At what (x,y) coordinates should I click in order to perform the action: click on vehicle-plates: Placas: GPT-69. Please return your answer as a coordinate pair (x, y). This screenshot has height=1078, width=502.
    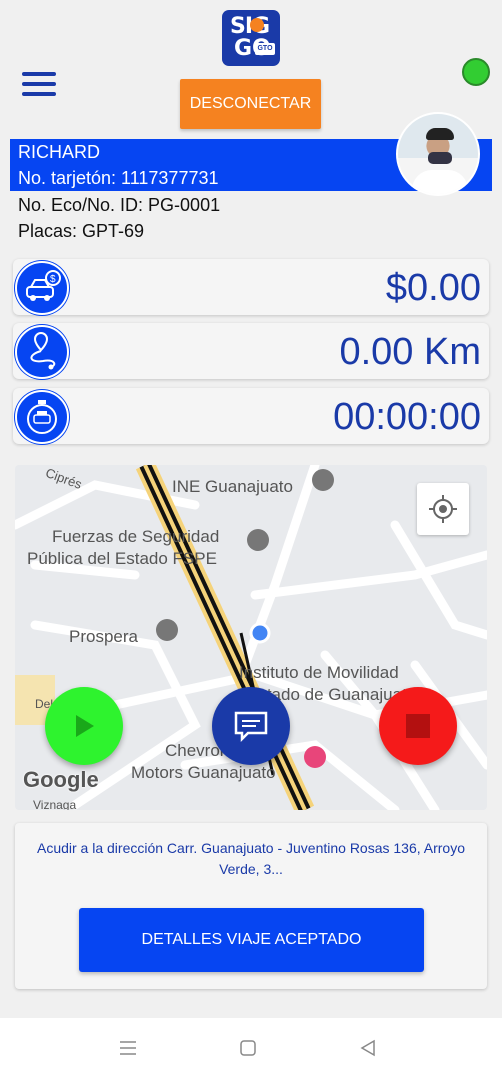
    Looking at the image, I should click on (81, 231).